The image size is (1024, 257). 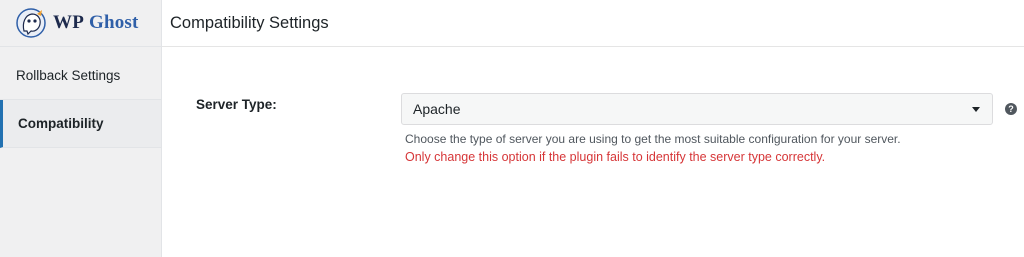 What do you see at coordinates (249, 22) in the screenshot?
I see `page-title: Compatibility Settings` at bounding box center [249, 22].